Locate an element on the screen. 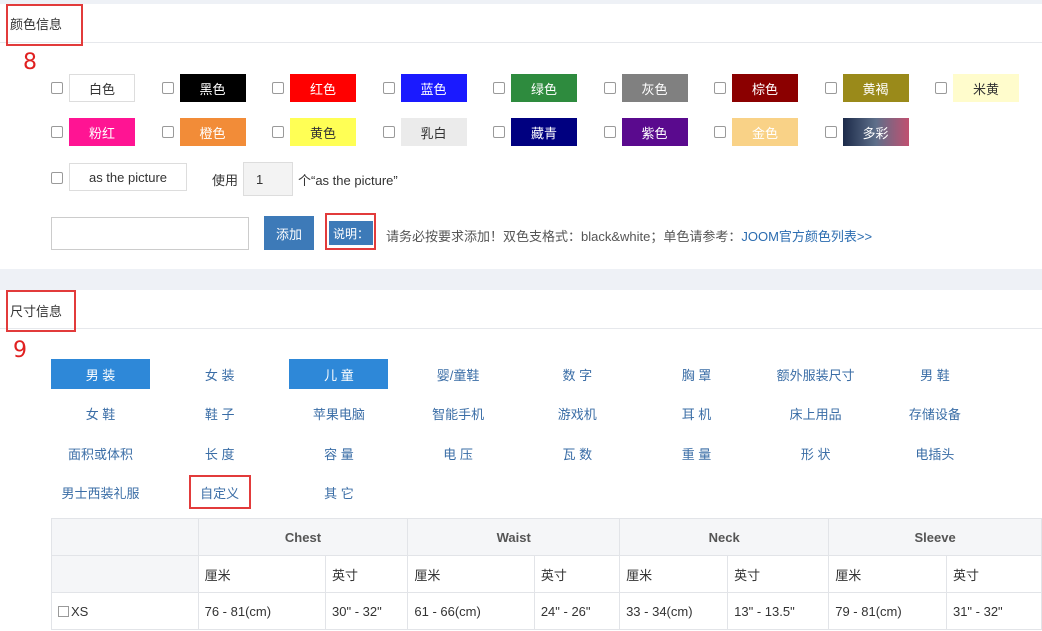  unit-suffix: 个“as the picture” is located at coordinates (348, 180).